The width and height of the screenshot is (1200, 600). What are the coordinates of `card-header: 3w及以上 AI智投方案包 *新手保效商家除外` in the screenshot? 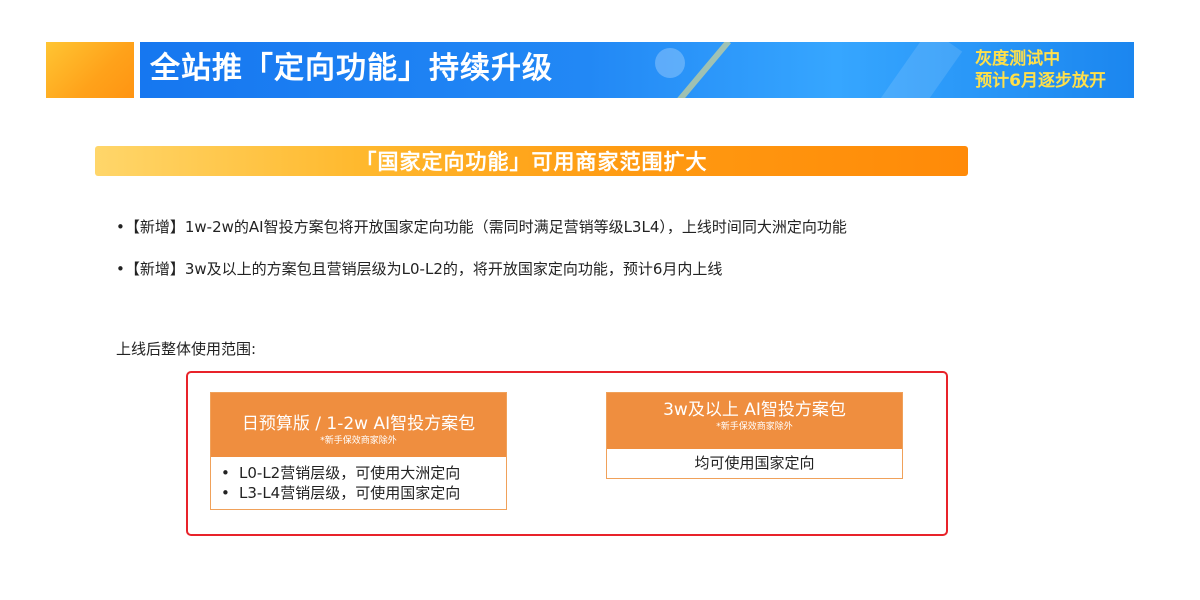 It's located at (754, 421).